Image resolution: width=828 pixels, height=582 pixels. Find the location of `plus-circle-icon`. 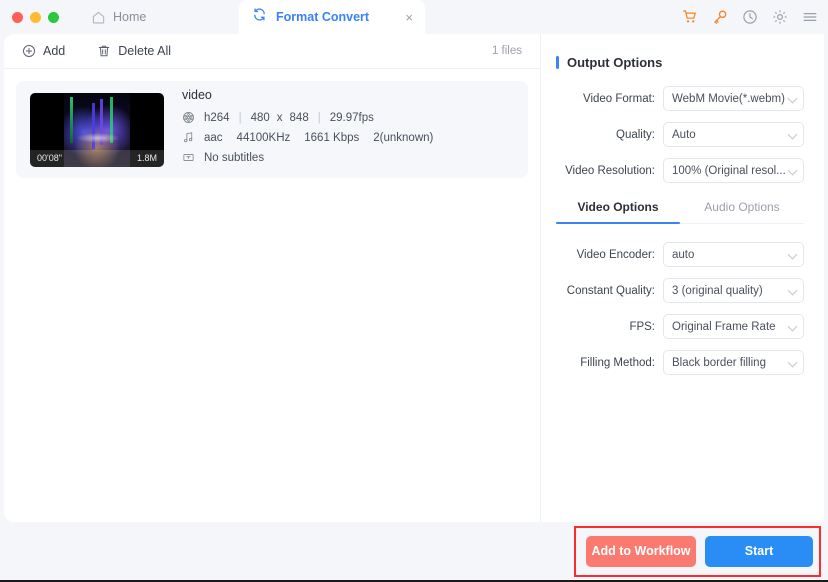

plus-circle-icon is located at coordinates (29, 51).